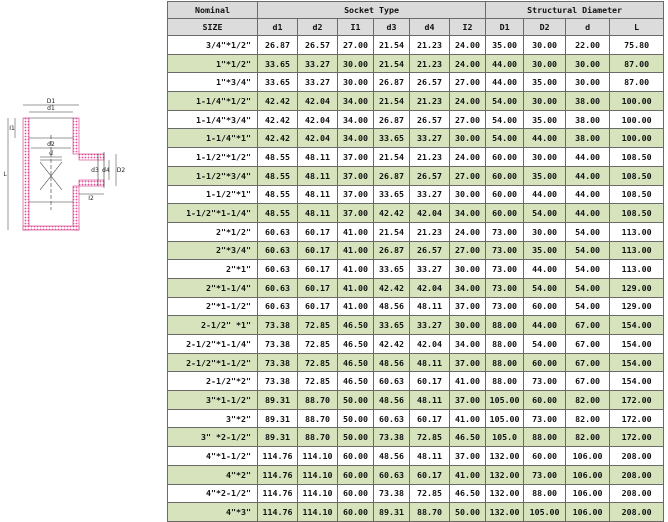  What do you see at coordinates (355, 175) in the screenshot?
I see `cell-value: 37.00` at bounding box center [355, 175].